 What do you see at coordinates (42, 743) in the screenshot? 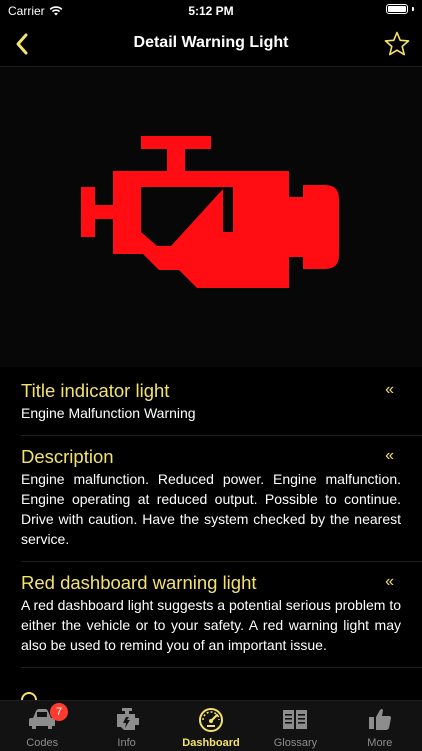
I see `tab-label: Codes` at bounding box center [42, 743].